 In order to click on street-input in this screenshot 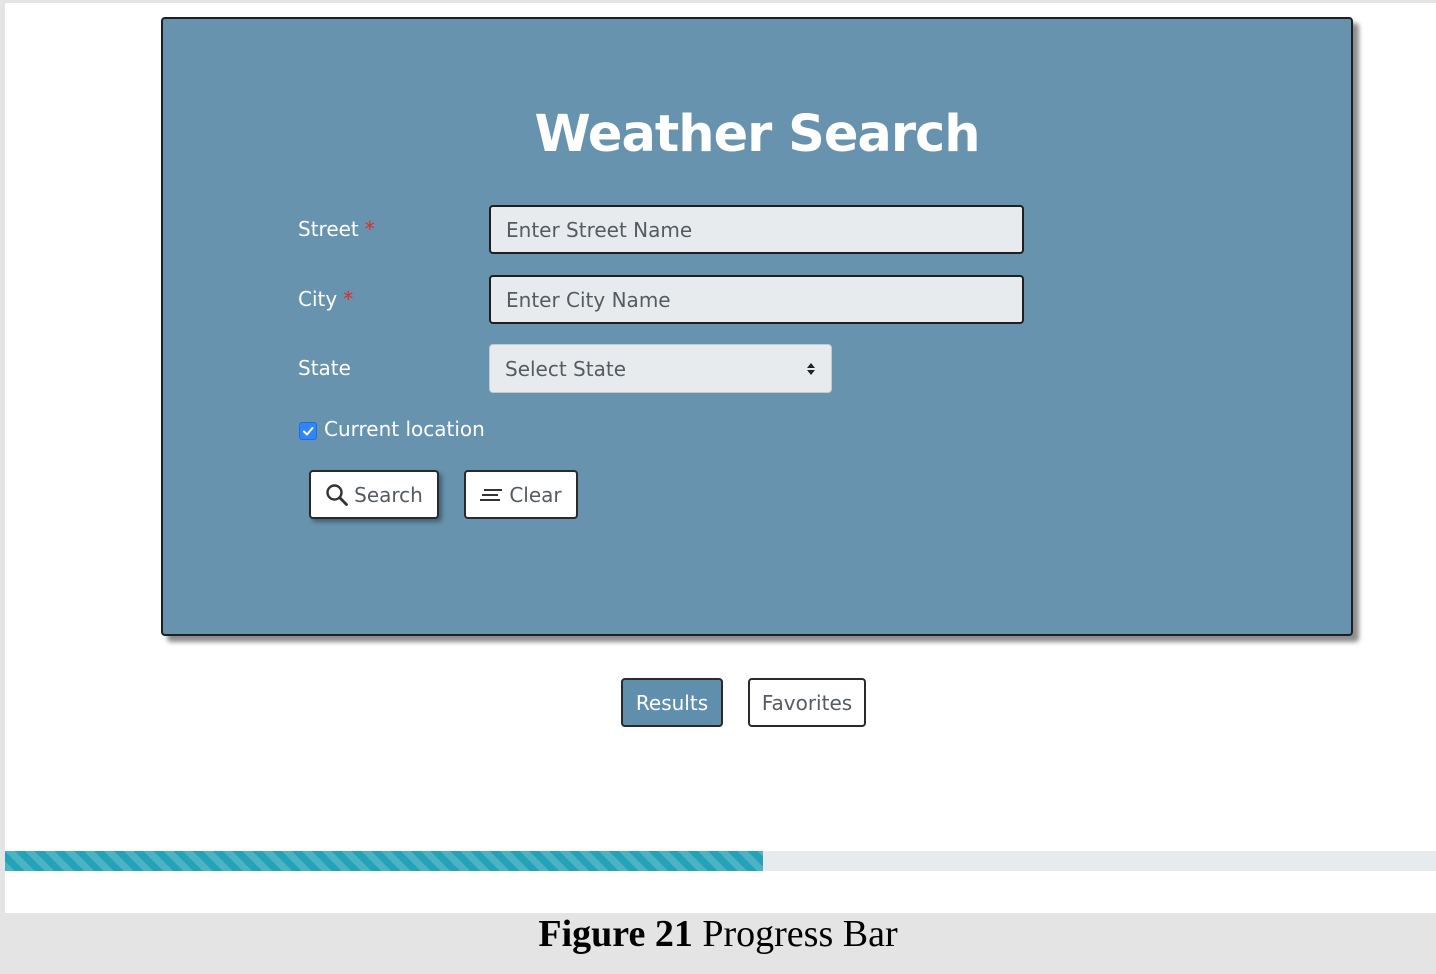, I will do `click(756, 229)`.